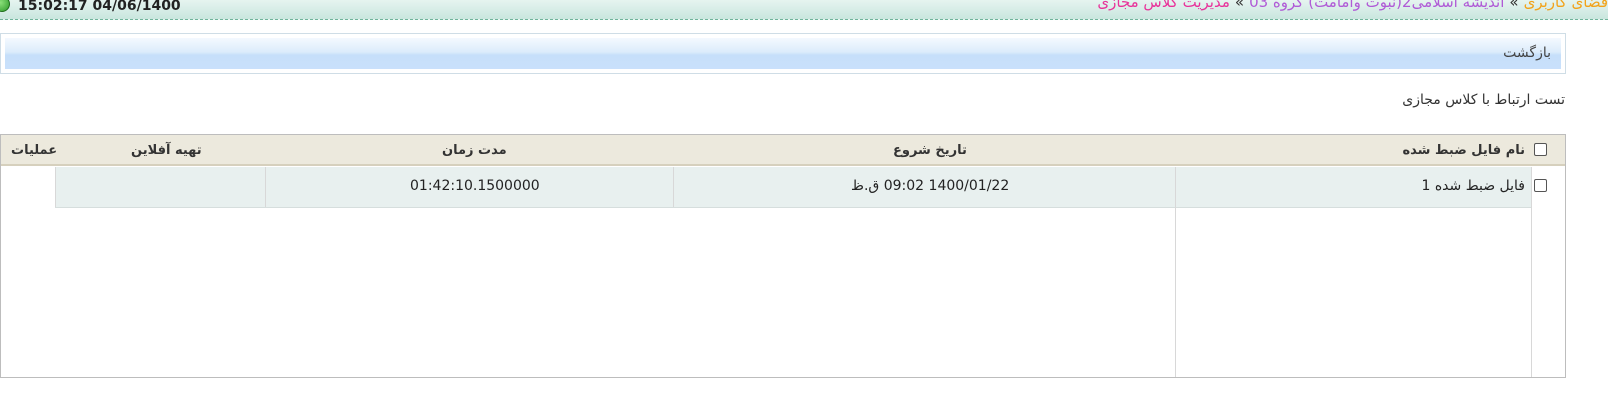 Image resolution: width=1608 pixels, height=410 pixels. What do you see at coordinates (930, 186) in the screenshot?
I see `cell-start-date: 1400/01/22 09:02 ق.ظ` at bounding box center [930, 186].